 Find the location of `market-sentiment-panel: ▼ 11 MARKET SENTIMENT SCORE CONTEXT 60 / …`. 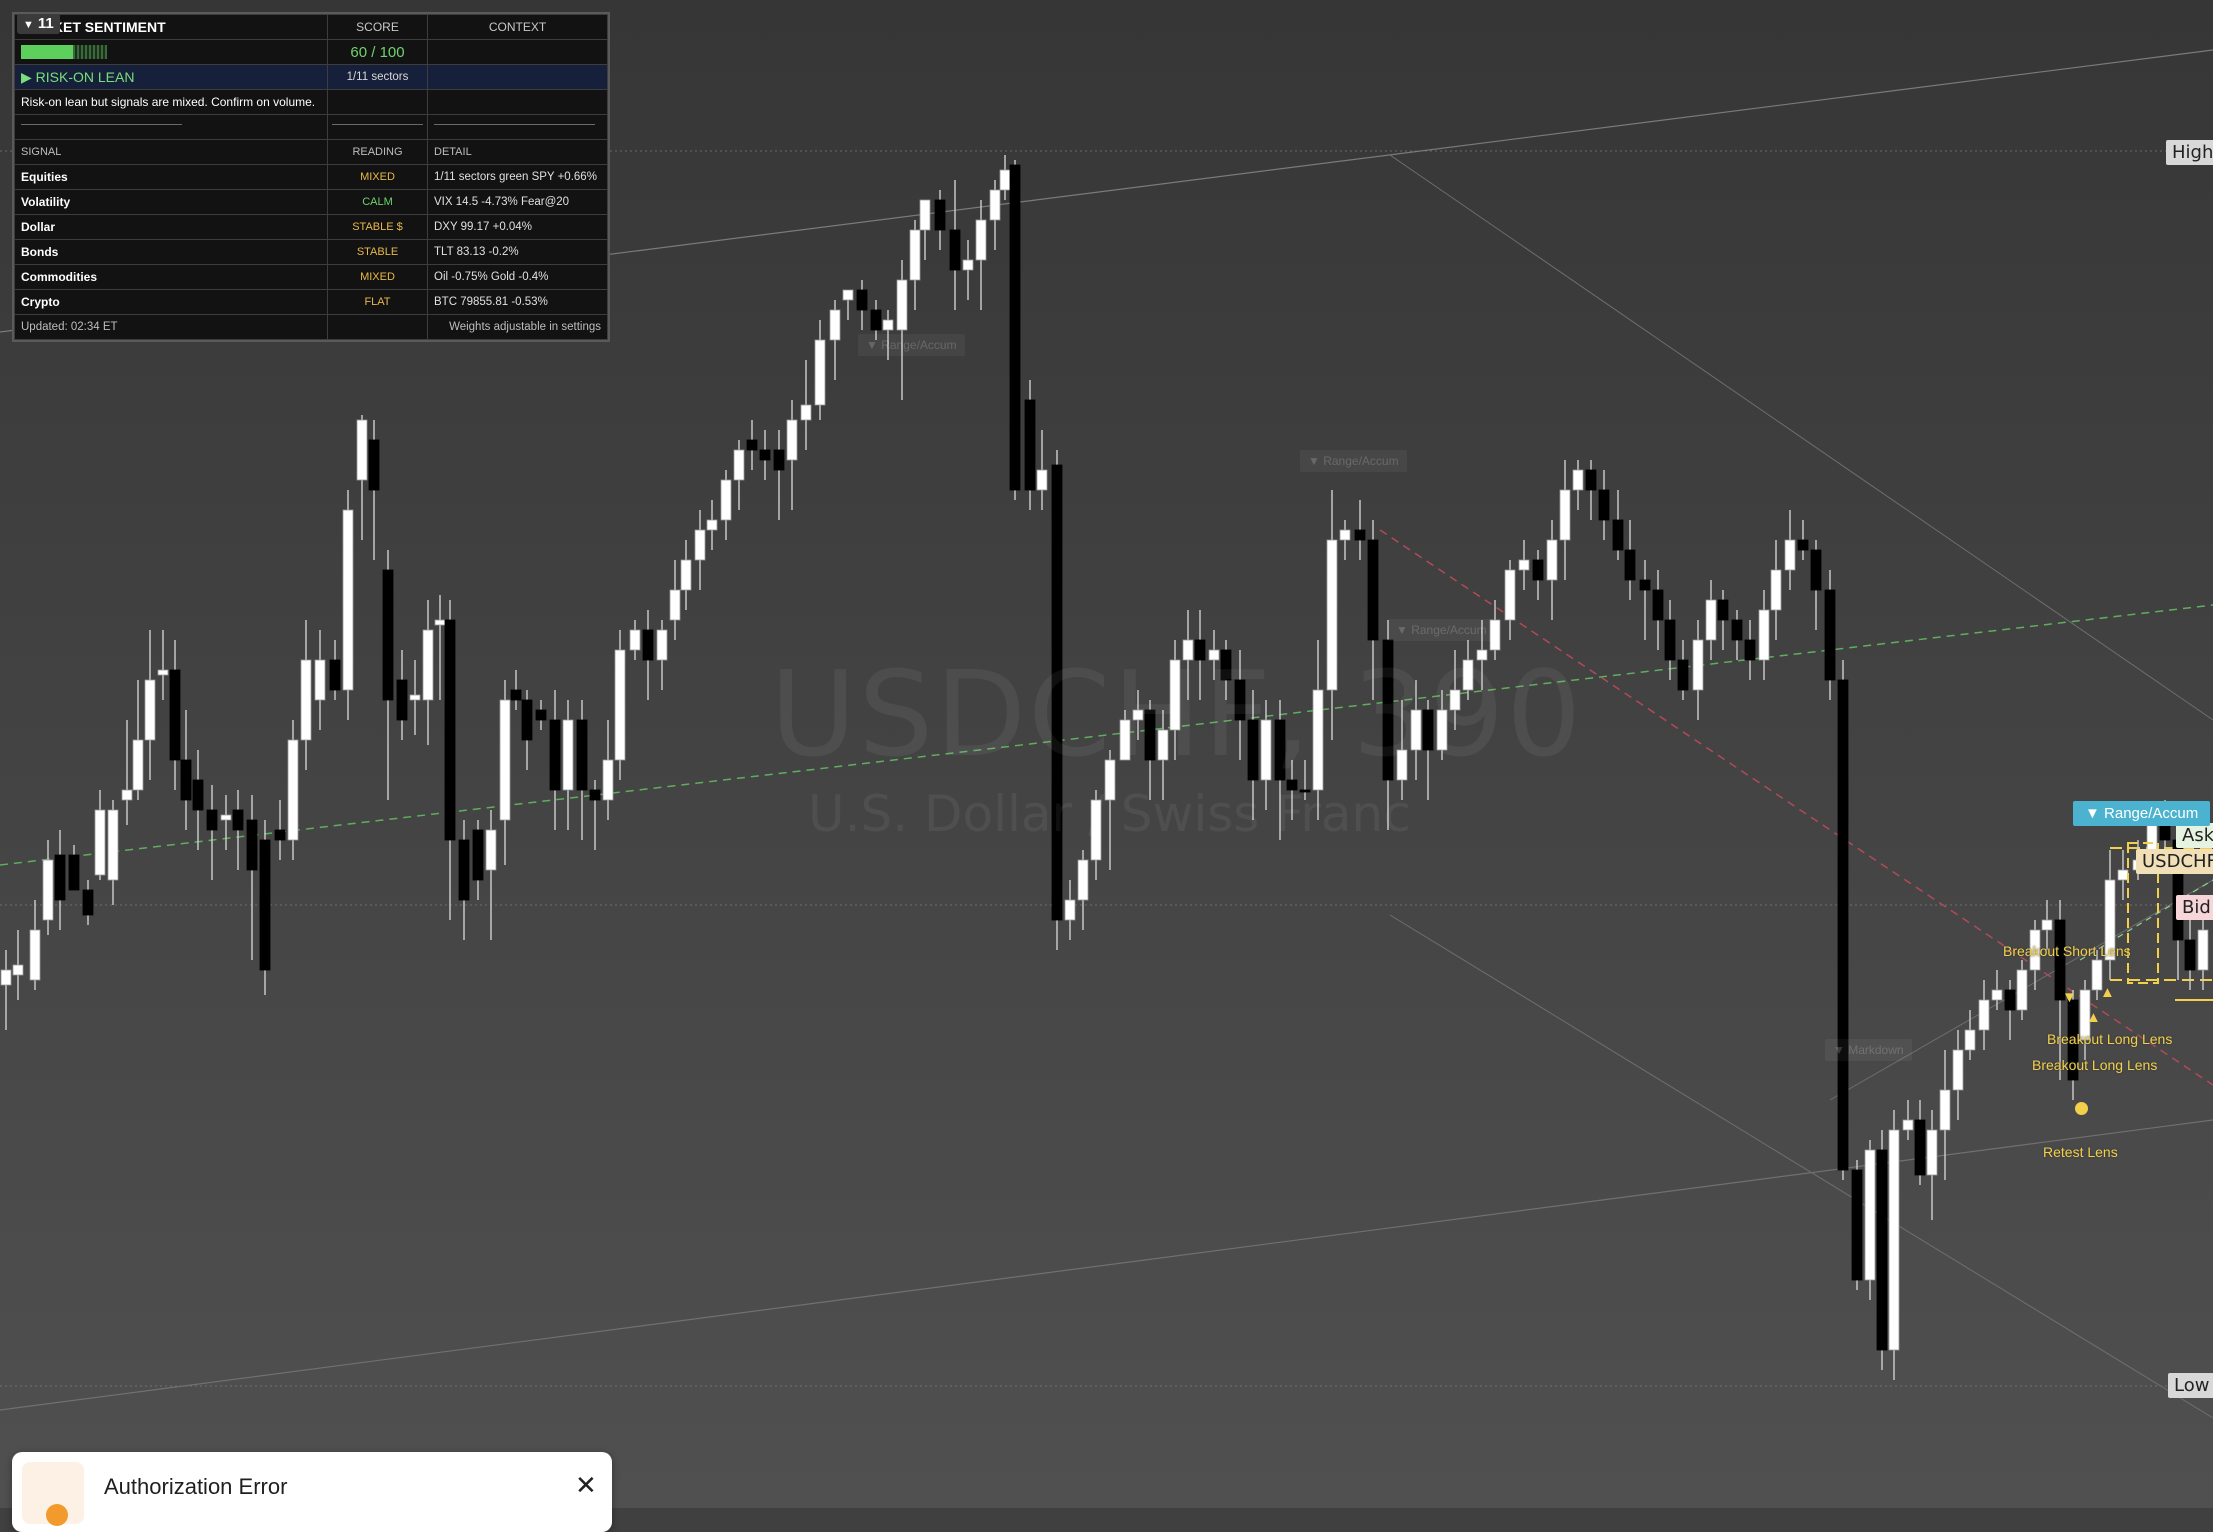

market-sentiment-panel: ▼ 11 MARKET SENTIMENT SCORE CONTEXT 60 / … is located at coordinates (311, 177).